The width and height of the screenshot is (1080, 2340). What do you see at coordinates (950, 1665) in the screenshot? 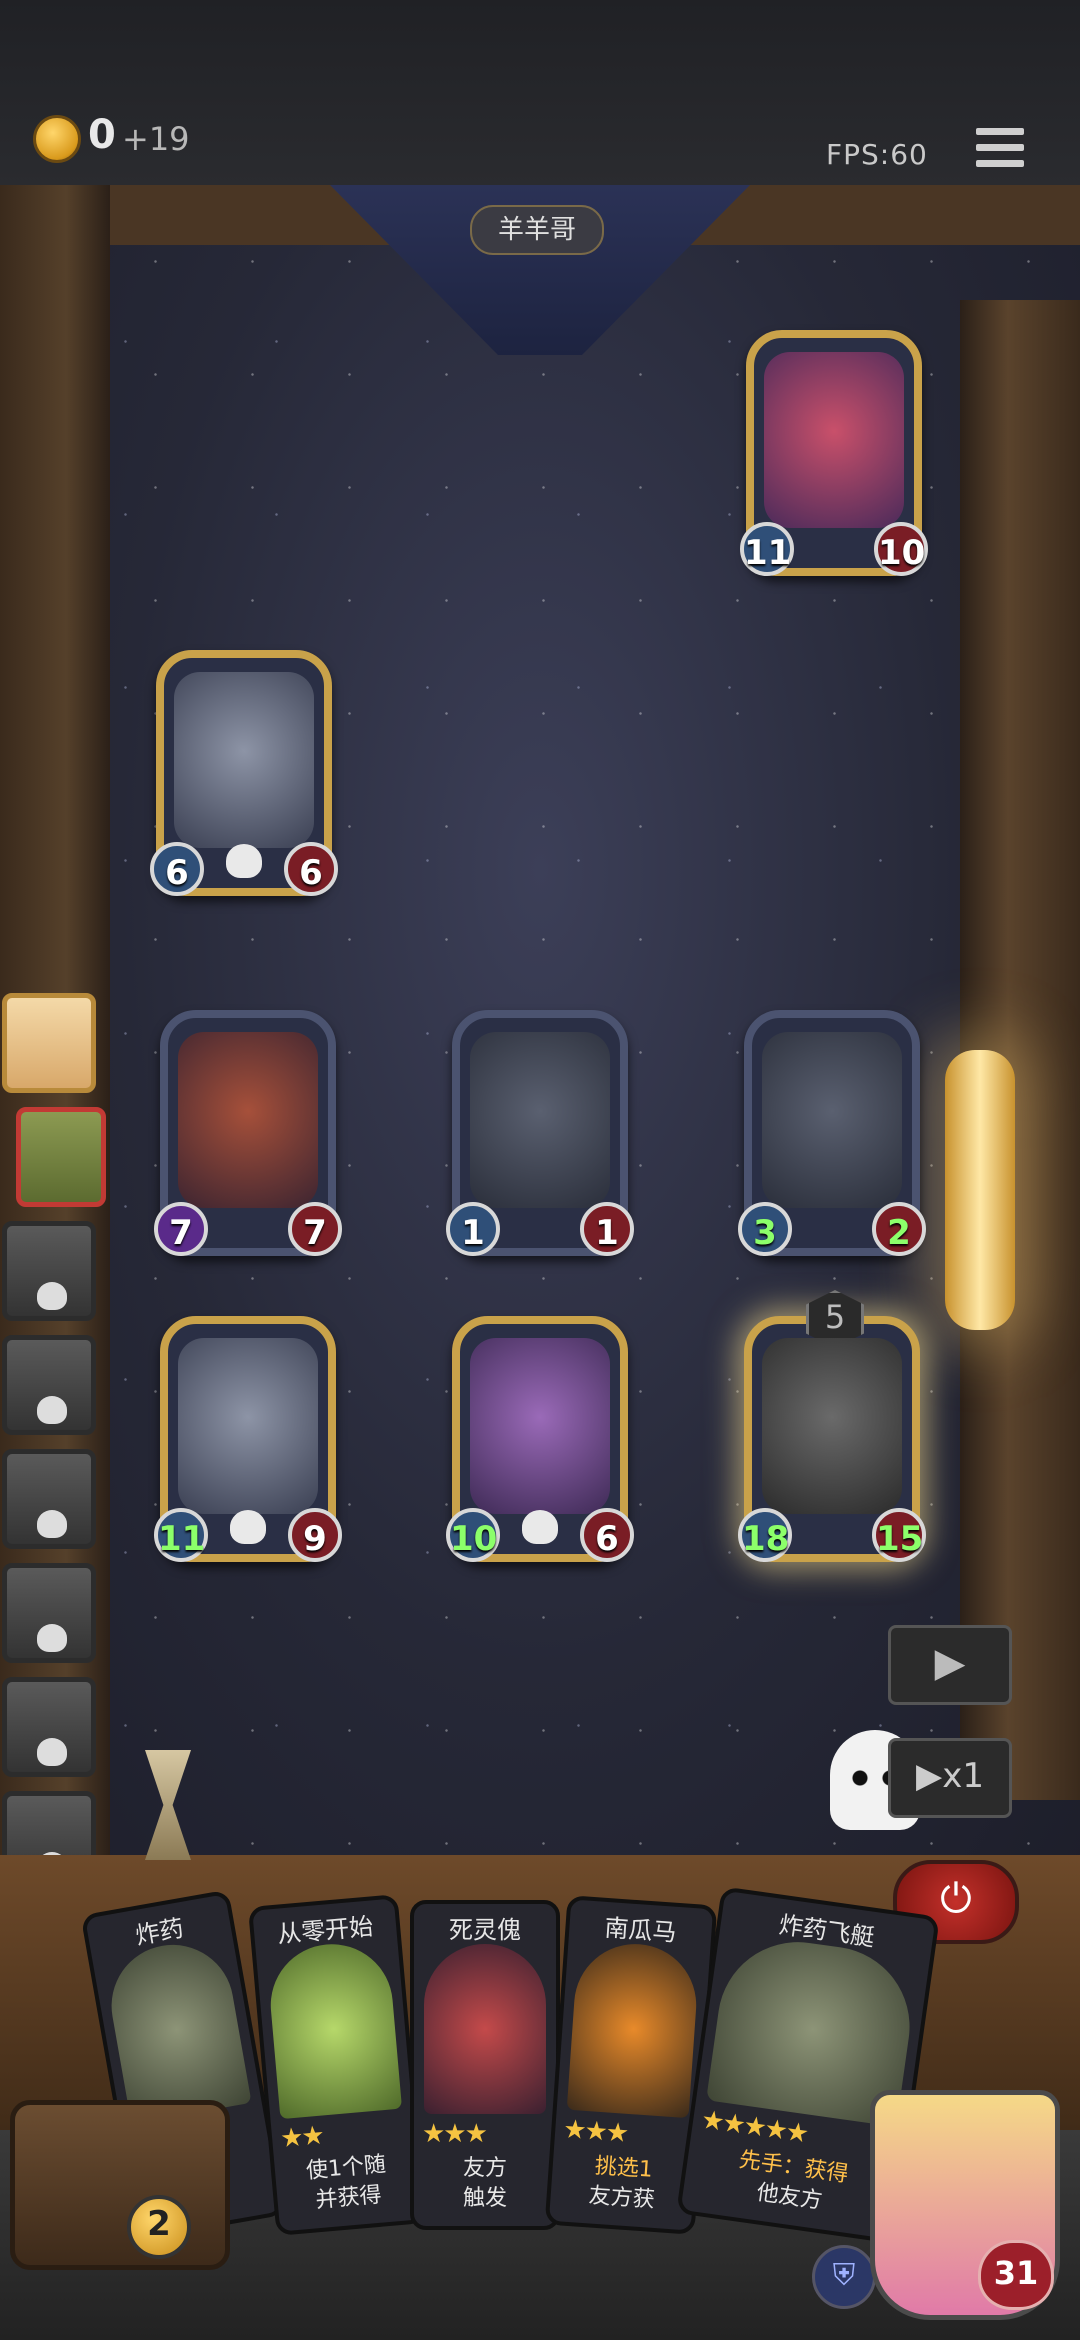
I see `play-button: ▶` at bounding box center [950, 1665].